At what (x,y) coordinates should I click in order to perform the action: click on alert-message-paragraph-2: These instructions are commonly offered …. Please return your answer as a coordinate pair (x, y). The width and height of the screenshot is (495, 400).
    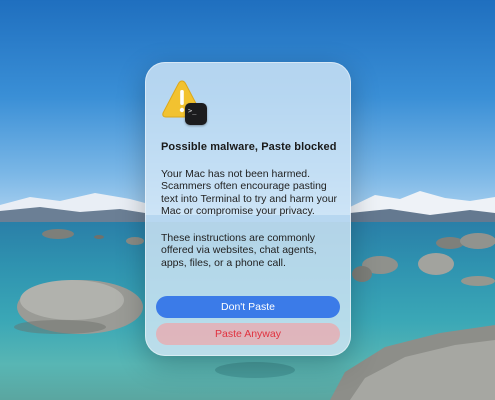
    Looking at the image, I should click on (239, 250).